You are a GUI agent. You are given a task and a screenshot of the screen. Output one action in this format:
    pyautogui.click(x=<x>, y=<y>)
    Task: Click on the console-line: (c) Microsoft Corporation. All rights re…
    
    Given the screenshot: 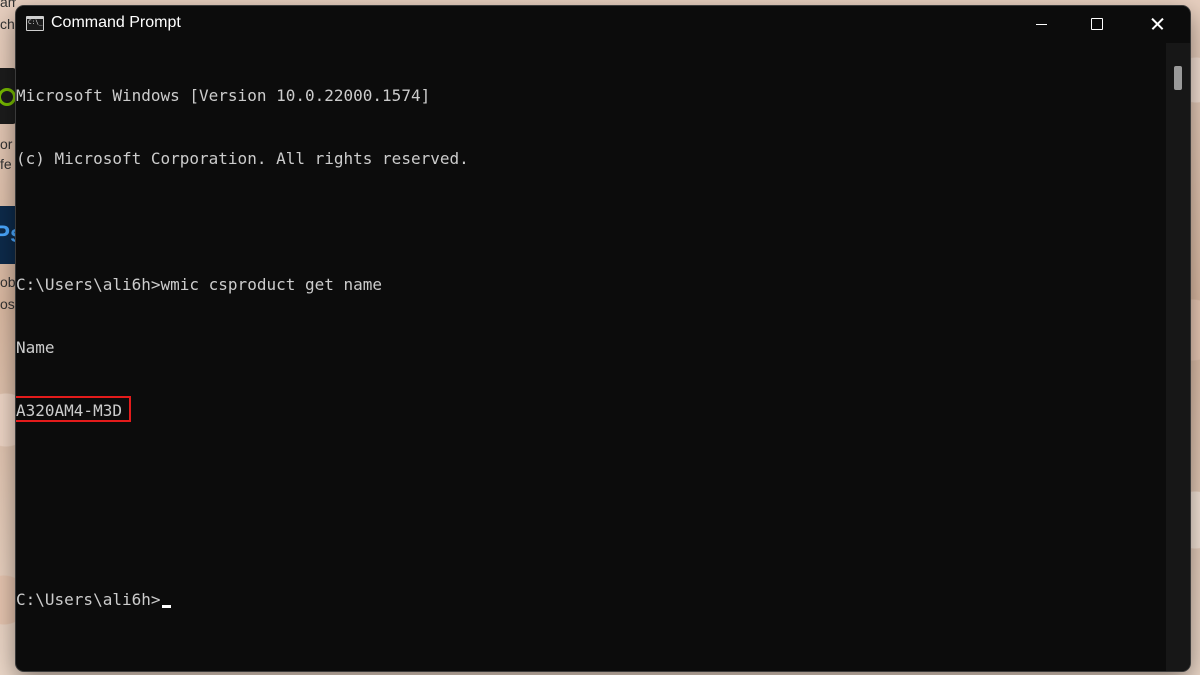 What is the action you would take?
    pyautogui.click(x=242, y=158)
    